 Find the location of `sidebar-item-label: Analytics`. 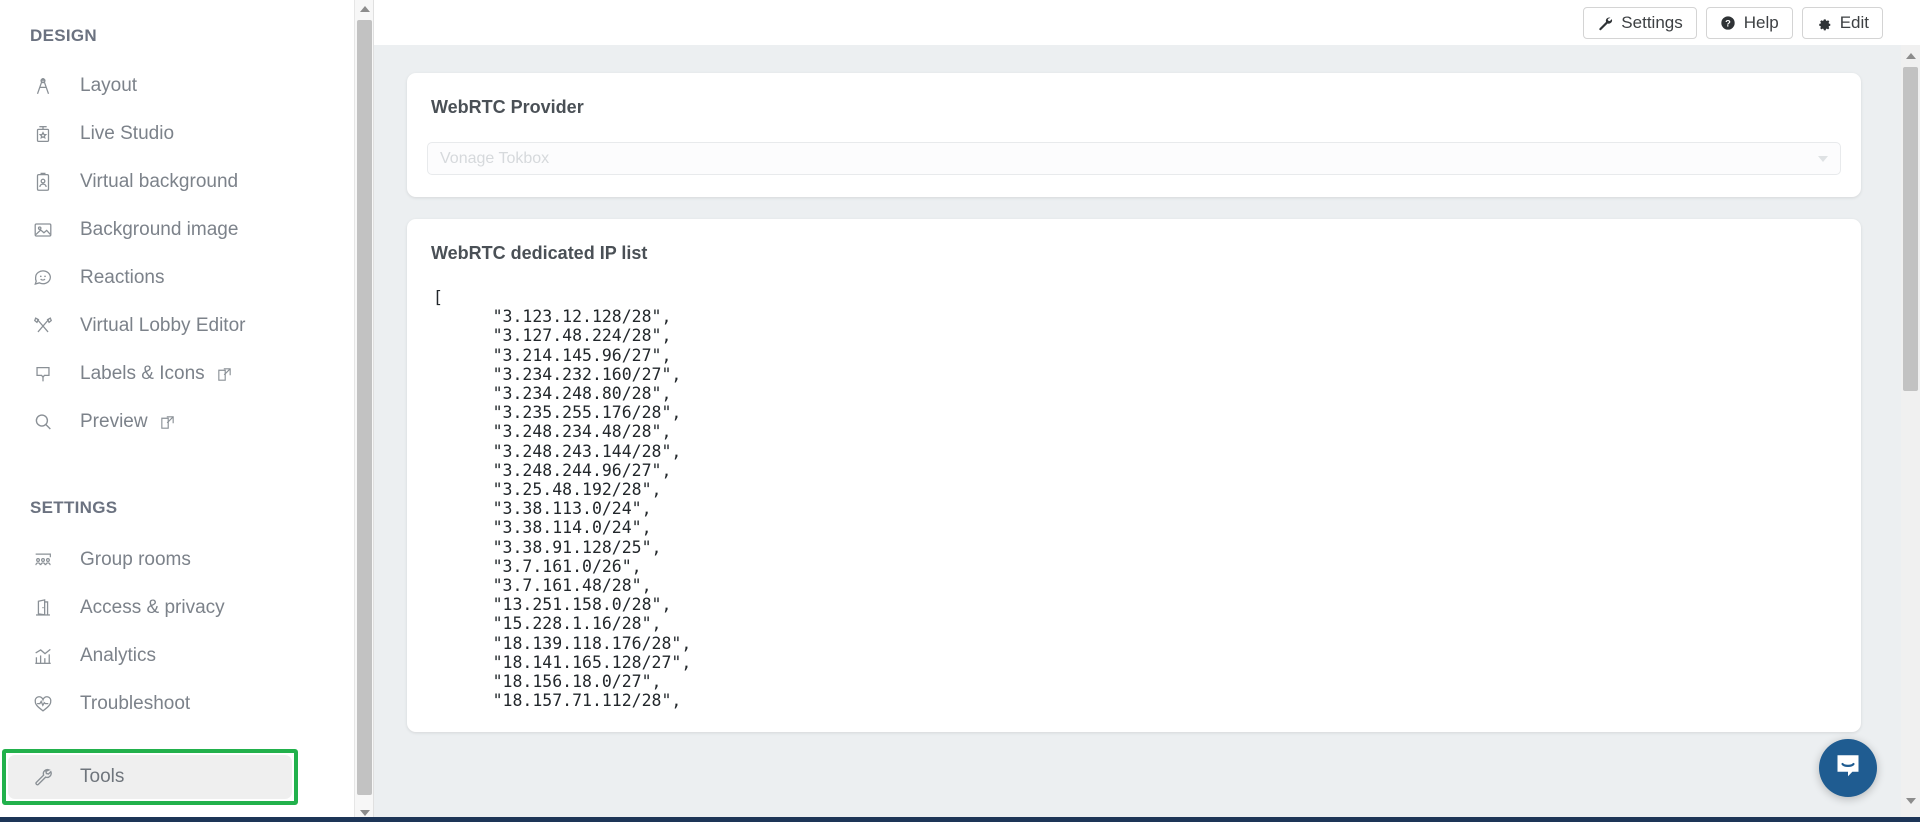

sidebar-item-label: Analytics is located at coordinates (118, 655).